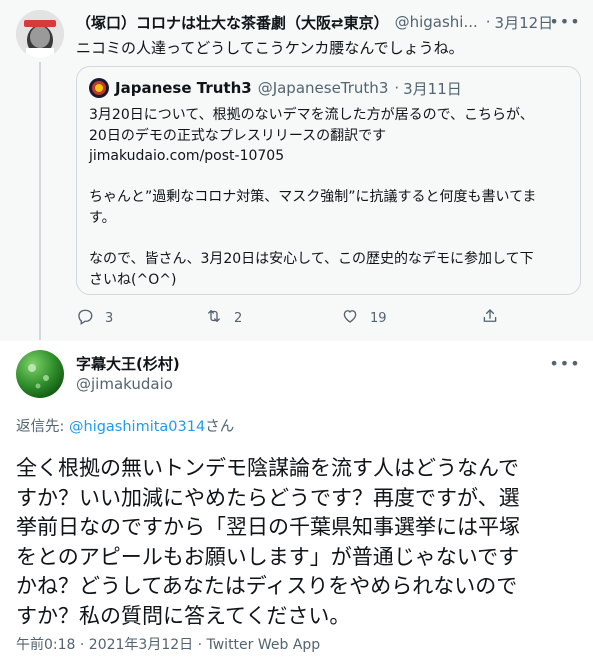 The width and height of the screenshot is (593, 662). I want to click on tweet-text-line: かね？どうしてあなたはディスりをやめられないので, so click(267, 586).